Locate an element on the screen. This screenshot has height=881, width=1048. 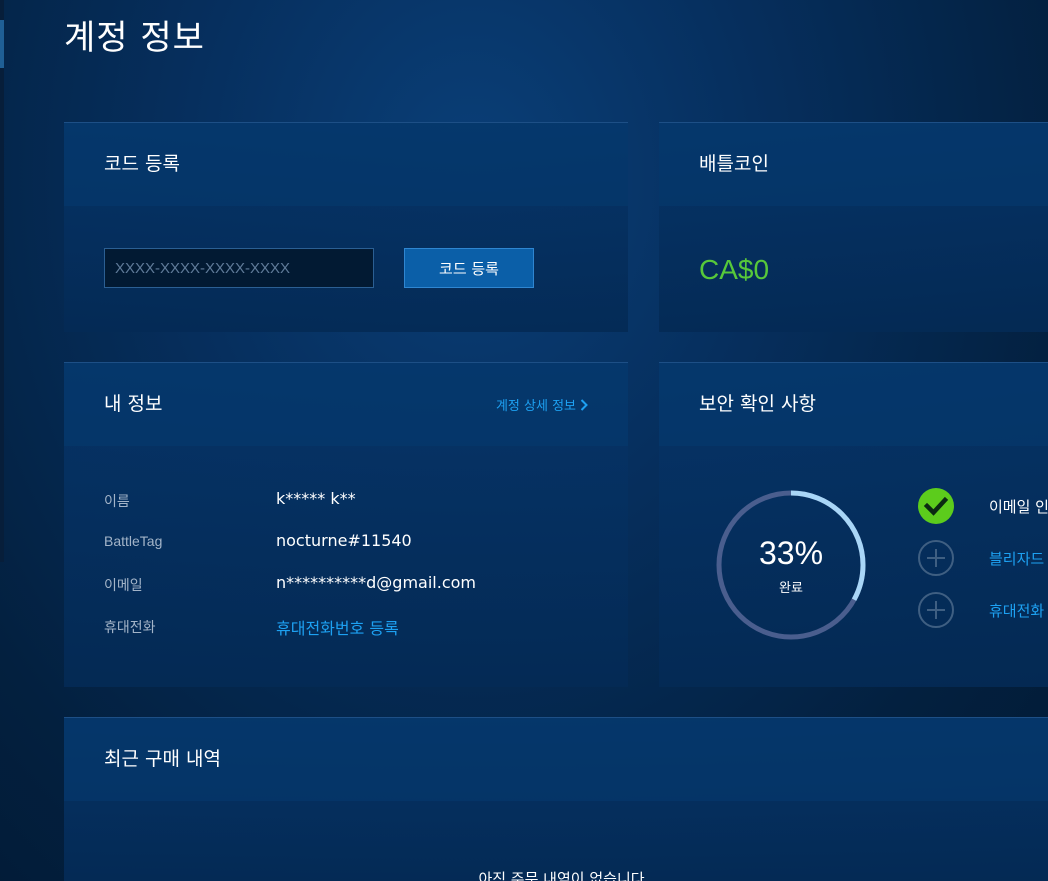
page-title: 계정 정보 is located at coordinates (134, 38).